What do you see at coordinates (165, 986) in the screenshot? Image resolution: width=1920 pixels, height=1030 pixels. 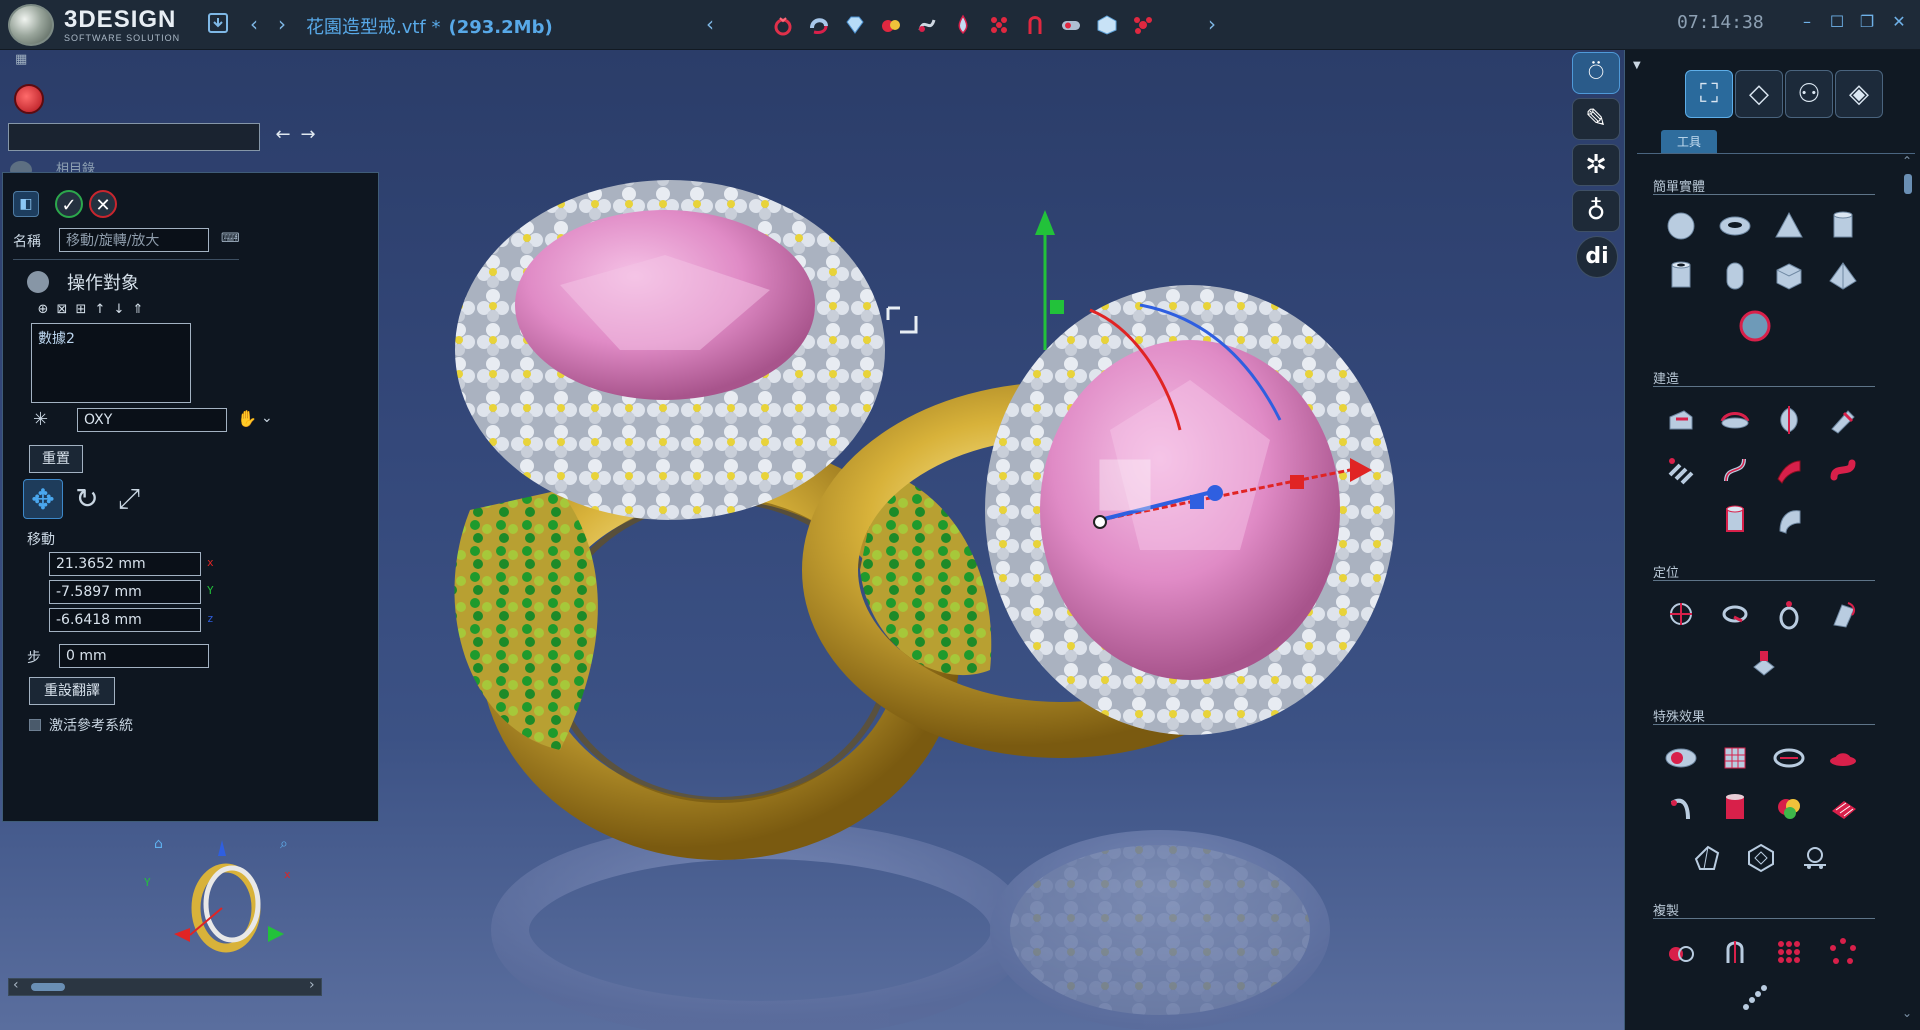 I see `panel-horizontal-scrollbar: ‹ ›` at bounding box center [165, 986].